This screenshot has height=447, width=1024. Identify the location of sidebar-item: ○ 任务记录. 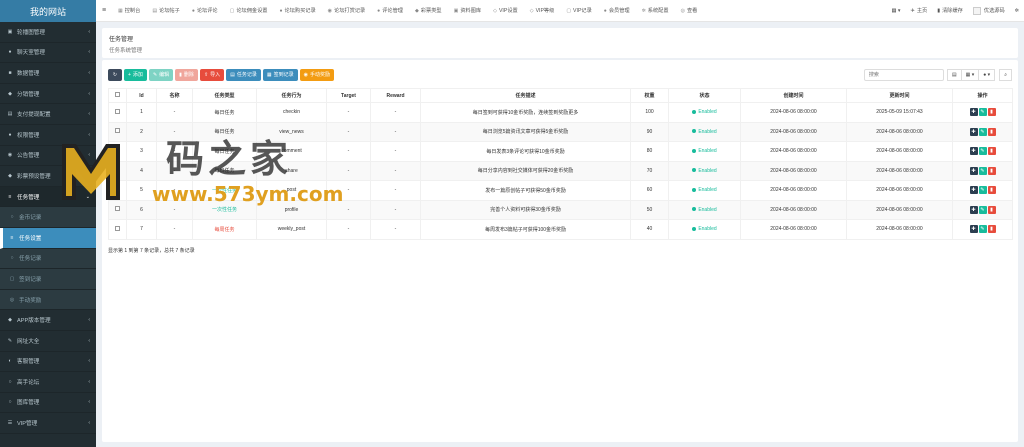
(48, 259).